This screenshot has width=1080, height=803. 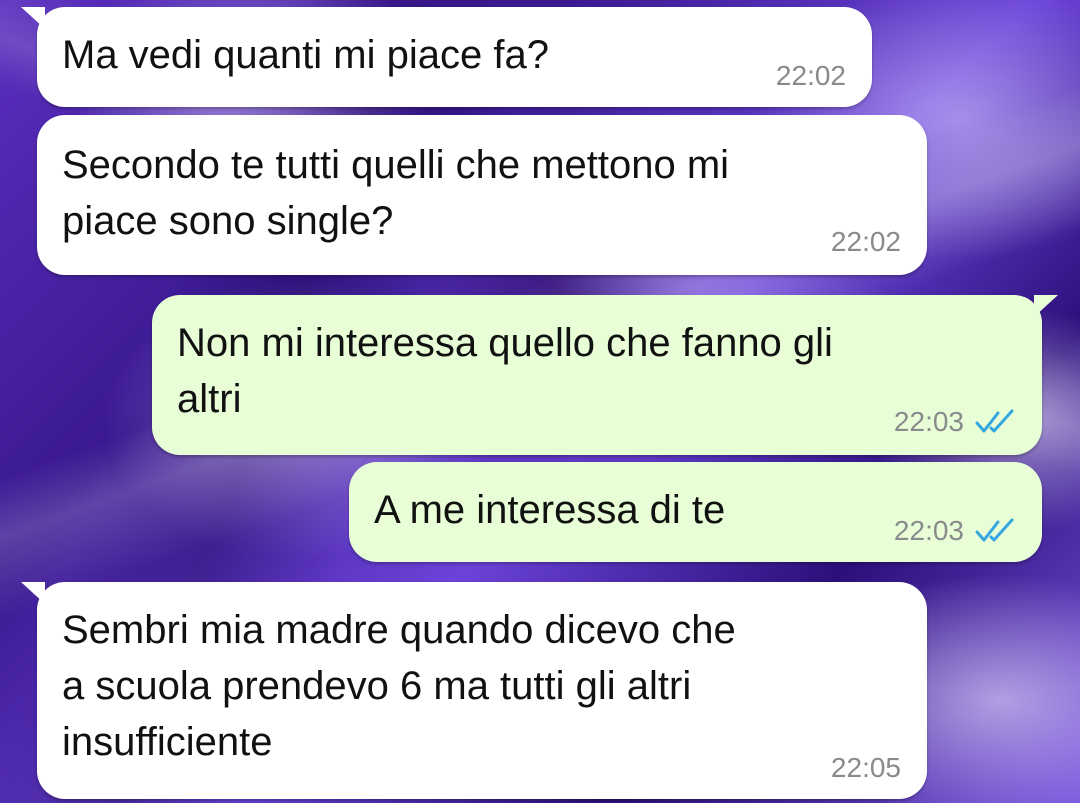 What do you see at coordinates (550, 510) in the screenshot?
I see `message-text: A me interessa di te` at bounding box center [550, 510].